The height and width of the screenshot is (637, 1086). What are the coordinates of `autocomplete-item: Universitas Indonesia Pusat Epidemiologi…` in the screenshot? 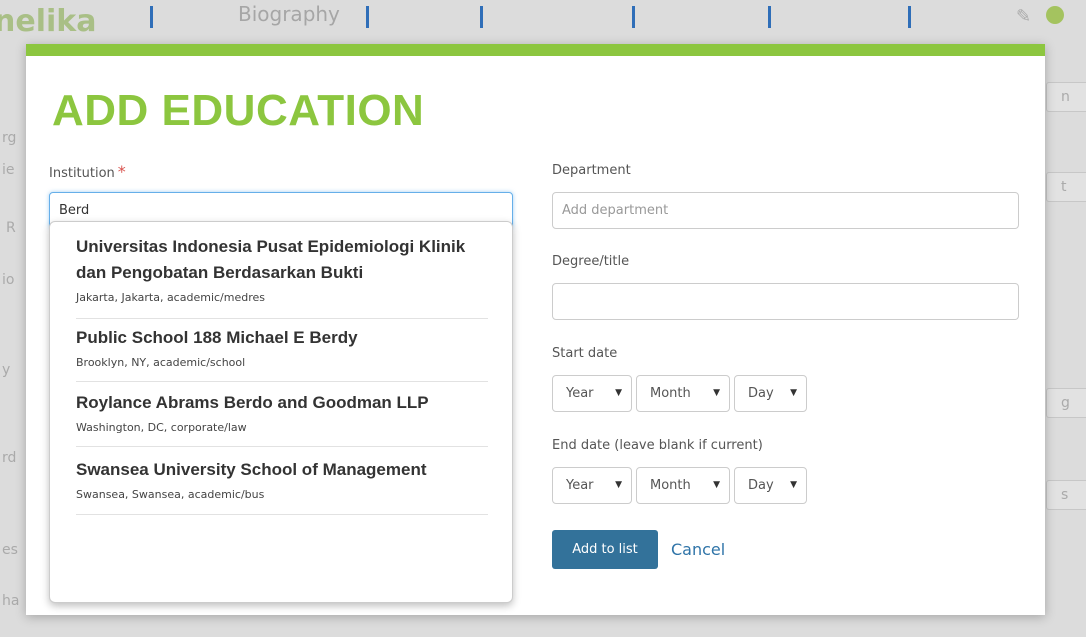 It's located at (282, 276).